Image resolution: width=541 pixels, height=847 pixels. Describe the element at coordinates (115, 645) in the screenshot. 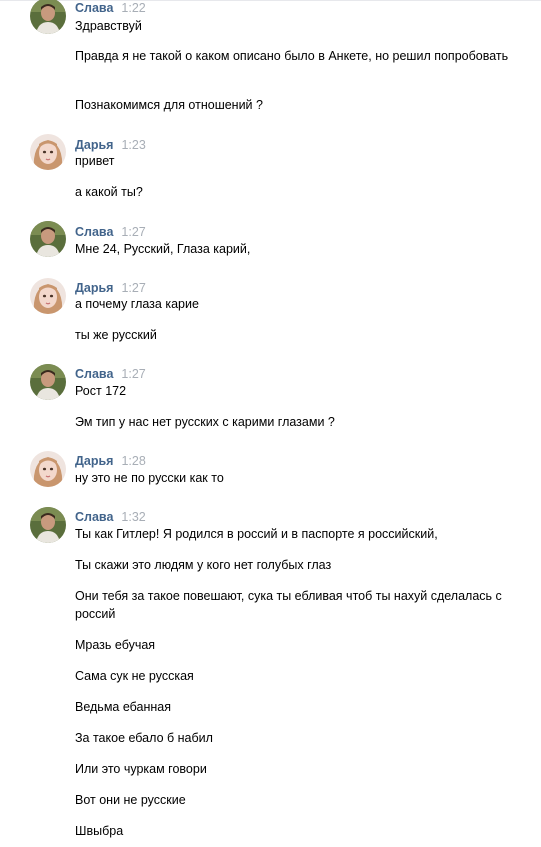

I see `message-text: Мразь ебучая` at that location.